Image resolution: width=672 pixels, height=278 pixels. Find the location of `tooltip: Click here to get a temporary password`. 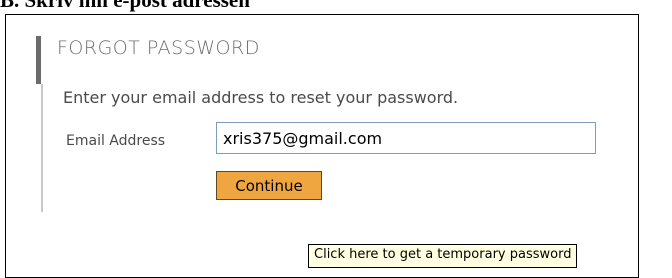

tooltip: Click here to get a temporary password is located at coordinates (443, 256).